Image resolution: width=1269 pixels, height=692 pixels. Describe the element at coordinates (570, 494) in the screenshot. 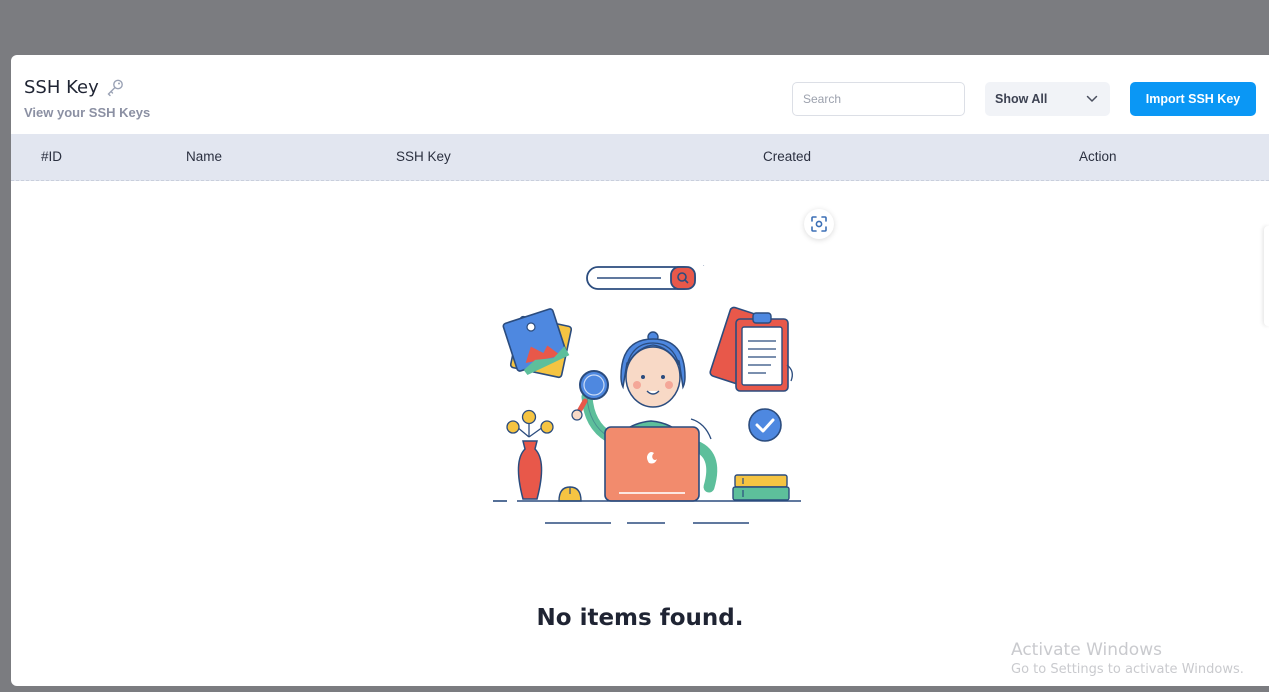

I see `mouse-illustration` at that location.